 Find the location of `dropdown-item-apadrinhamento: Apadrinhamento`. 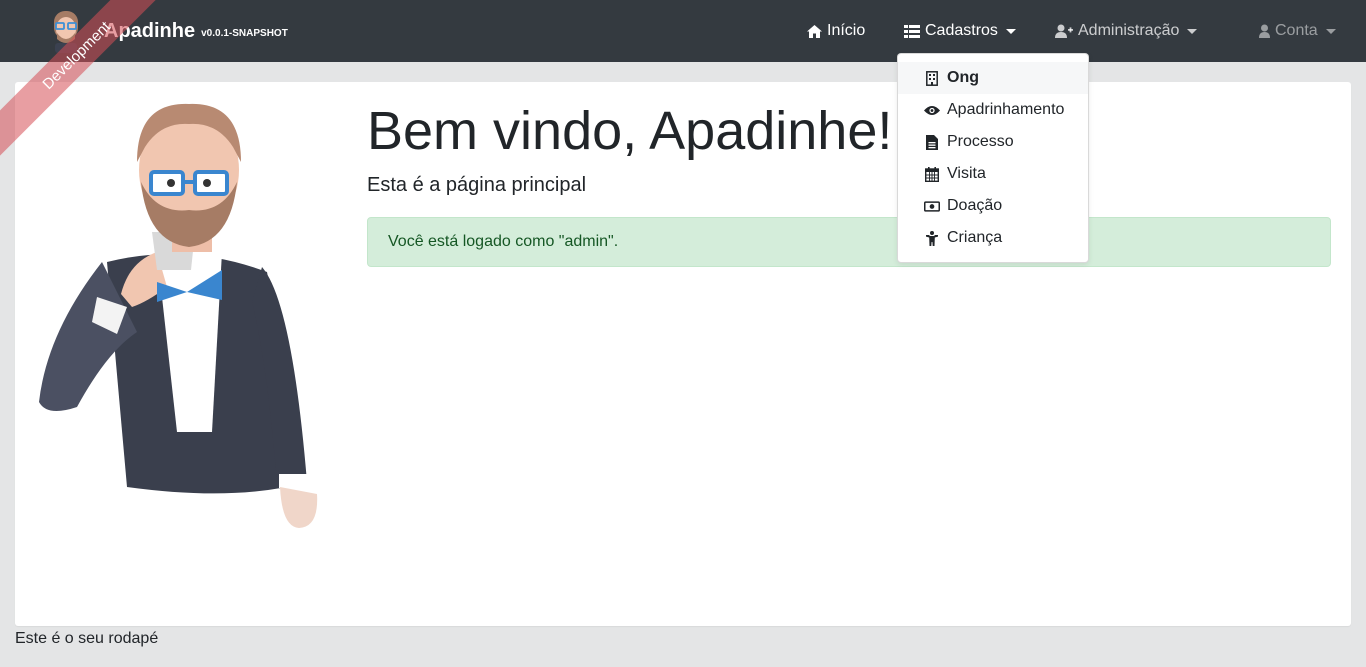

dropdown-item-apadrinhamento: Apadrinhamento is located at coordinates (993, 110).